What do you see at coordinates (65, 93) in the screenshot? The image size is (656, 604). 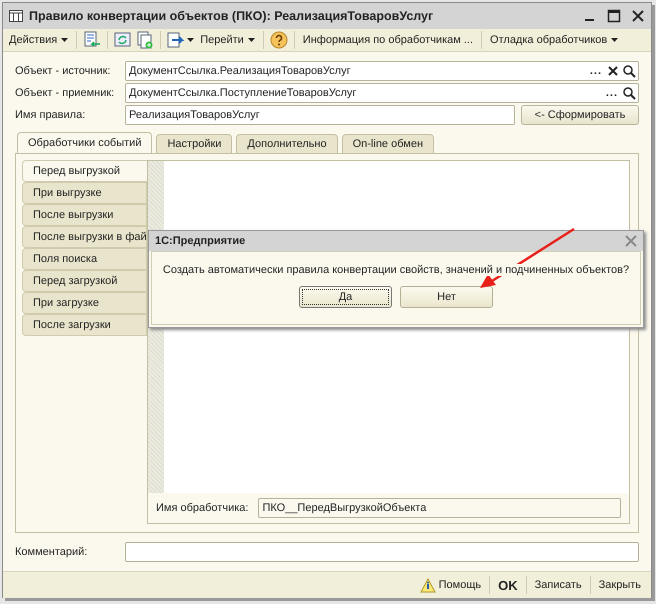 I see `field-label: Объект - приемник:` at bounding box center [65, 93].